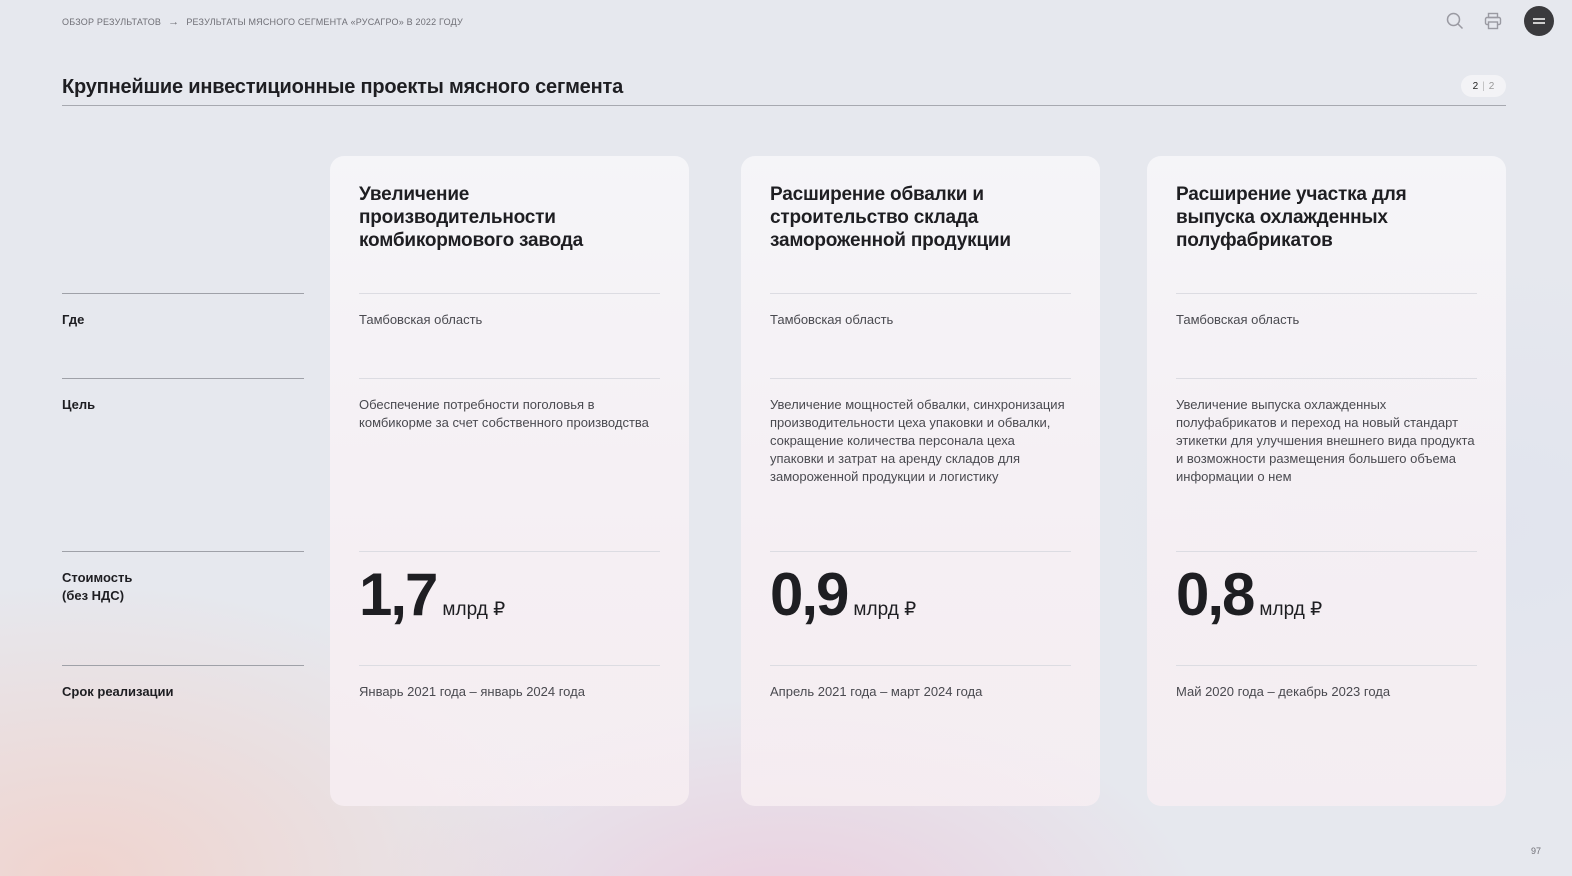 The width and height of the screenshot is (1572, 876). Describe the element at coordinates (1535, 851) in the screenshot. I see `page-number: 97` at that location.